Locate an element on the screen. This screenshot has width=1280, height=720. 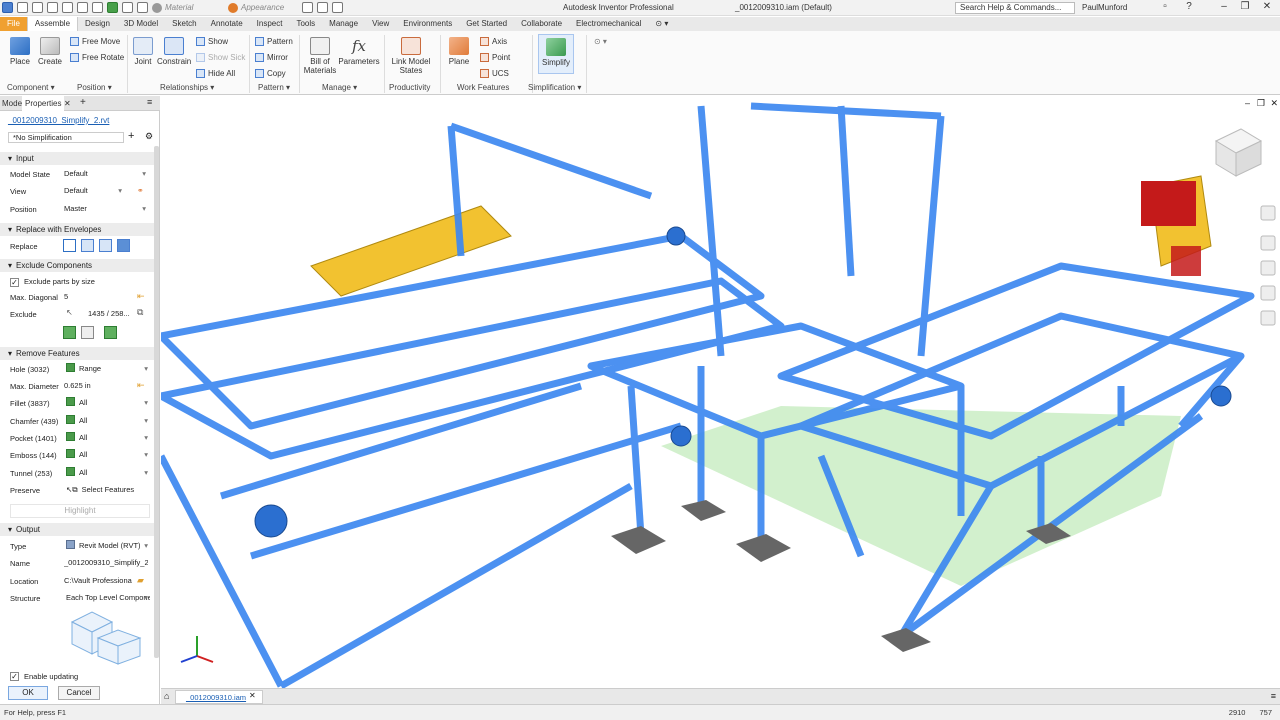
ucs-button: UCS is located at coordinates (494, 73).